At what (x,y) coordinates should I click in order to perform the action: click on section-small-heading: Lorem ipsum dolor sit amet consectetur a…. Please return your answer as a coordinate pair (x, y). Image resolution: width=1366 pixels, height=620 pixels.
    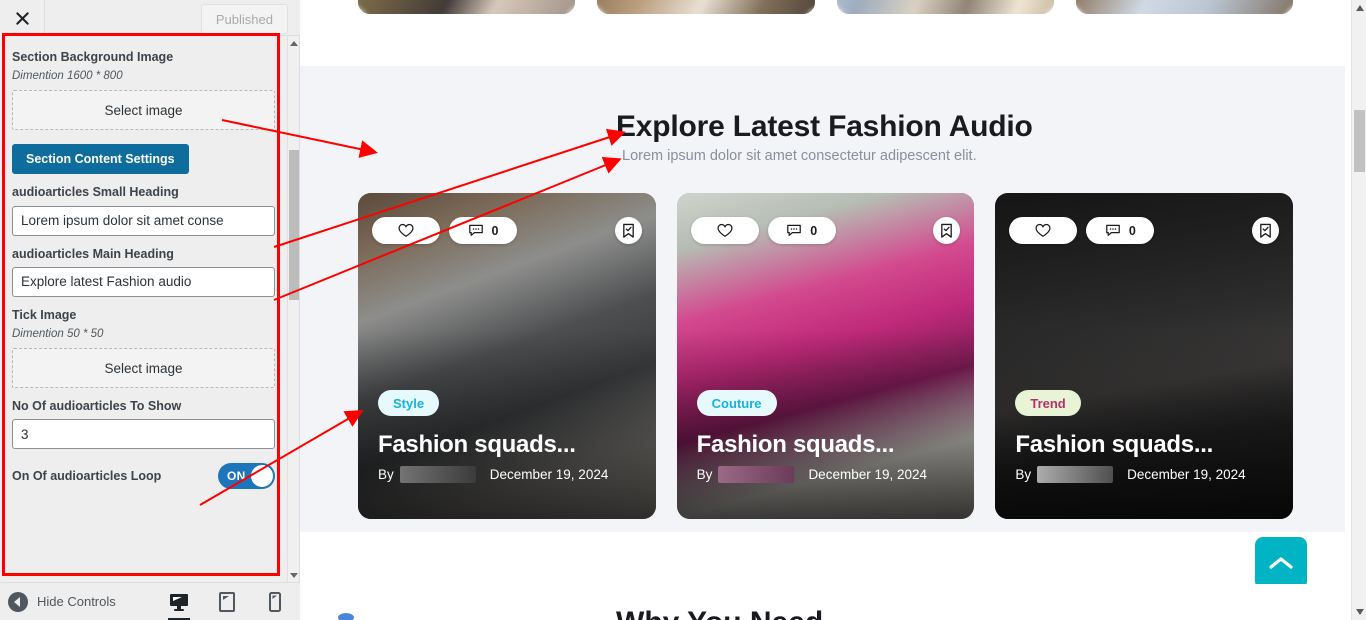
    Looking at the image, I should click on (799, 156).